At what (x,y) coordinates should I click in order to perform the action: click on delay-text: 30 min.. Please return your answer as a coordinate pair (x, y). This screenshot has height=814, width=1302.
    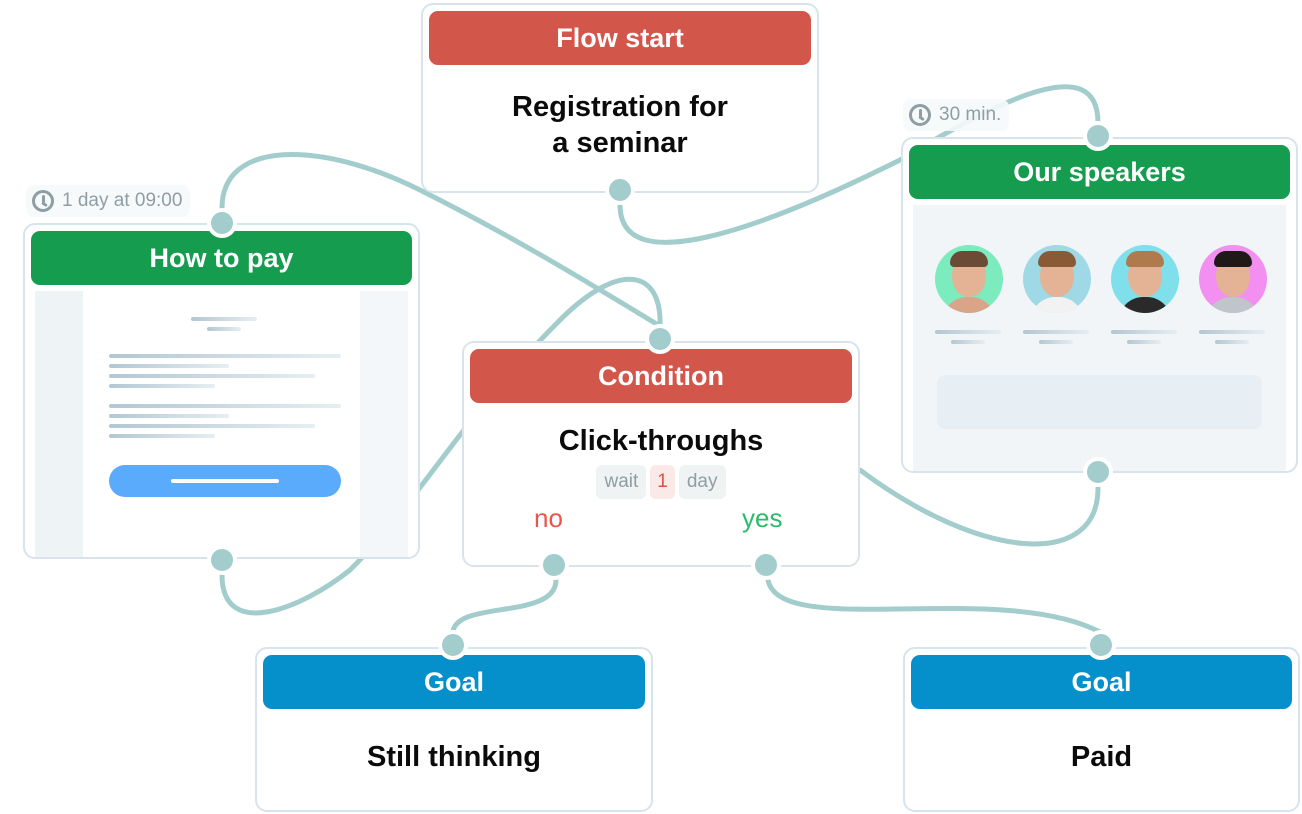
    Looking at the image, I should click on (970, 114).